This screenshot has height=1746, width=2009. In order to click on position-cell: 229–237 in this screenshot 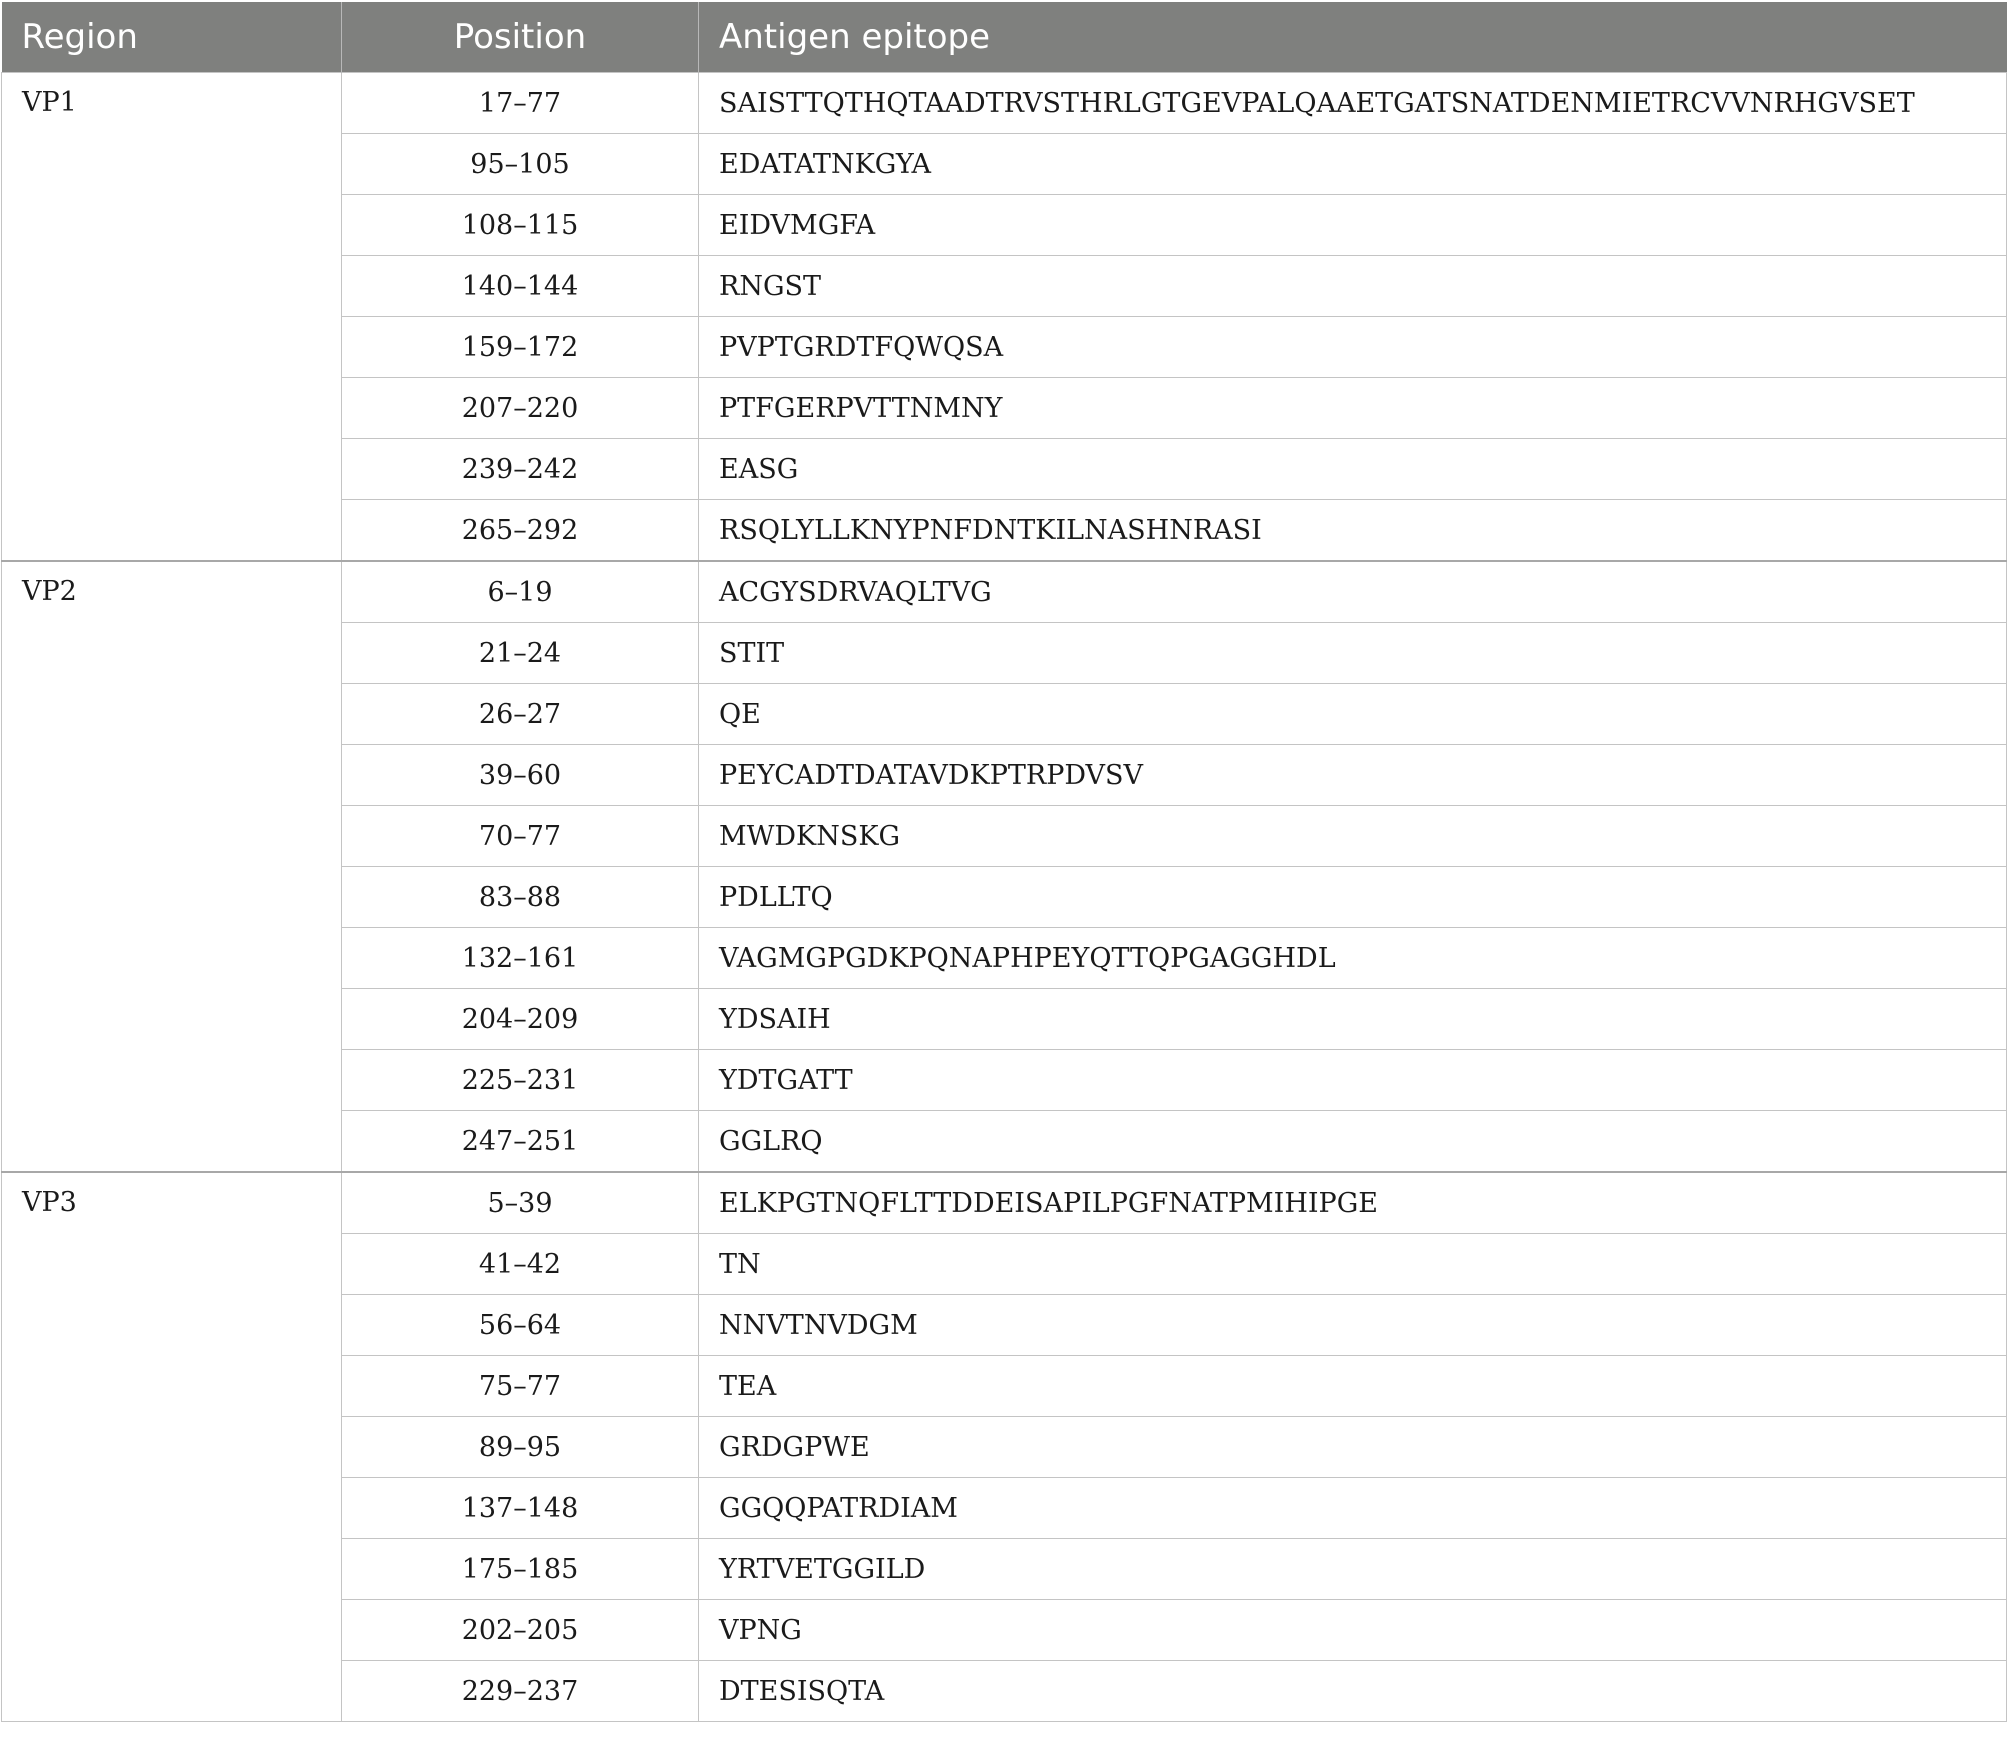, I will do `click(520, 1691)`.